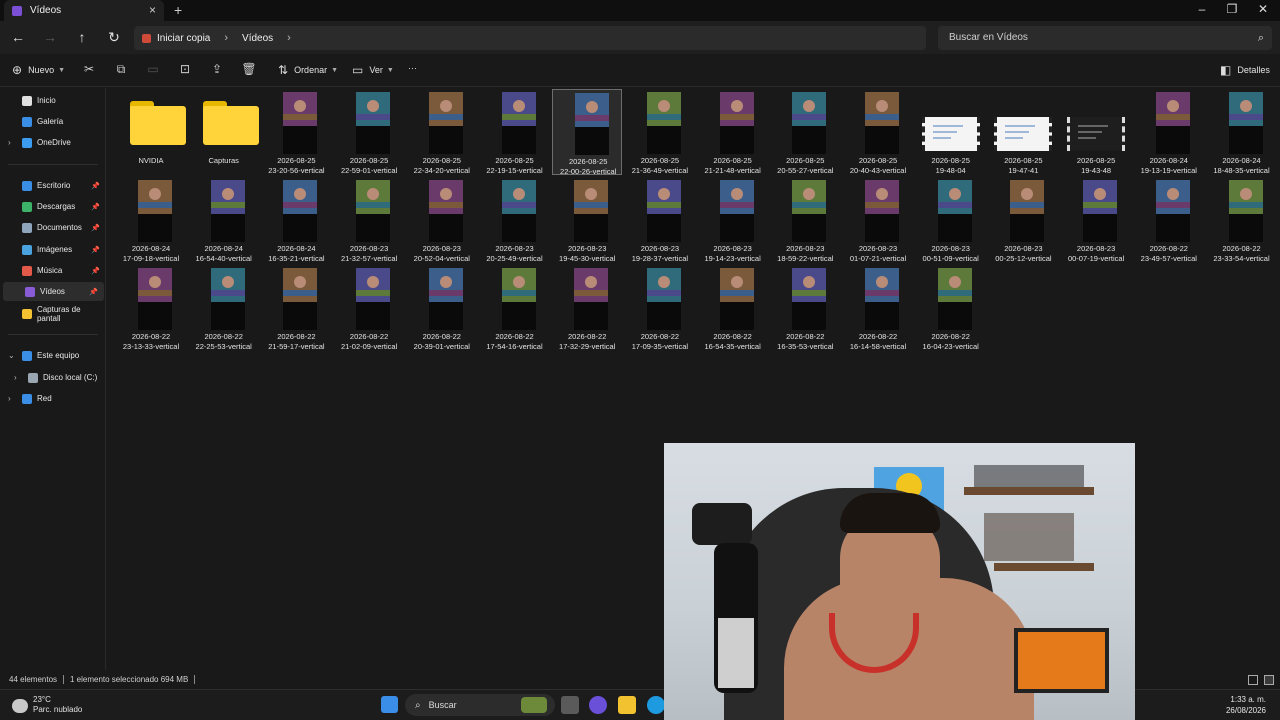 This screenshot has height=720, width=1280. Describe the element at coordinates (53, 355) in the screenshot. I see `sidebar-item-este-equipo: ⌄ Este equipo` at that location.